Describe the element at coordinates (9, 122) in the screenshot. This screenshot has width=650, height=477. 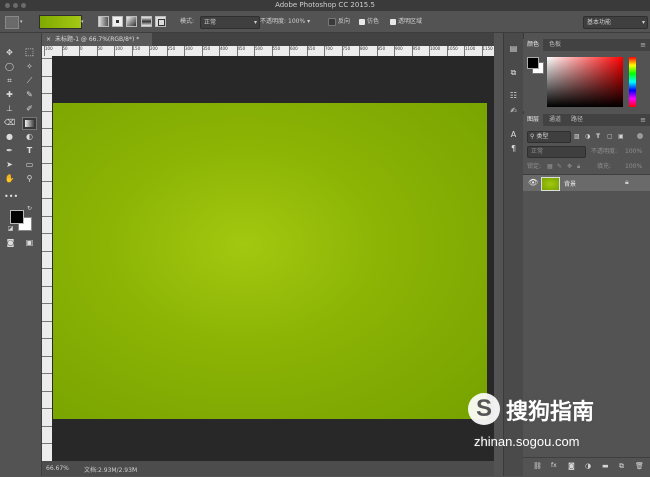
I see `eraser-tool-icon: ⌫` at that location.